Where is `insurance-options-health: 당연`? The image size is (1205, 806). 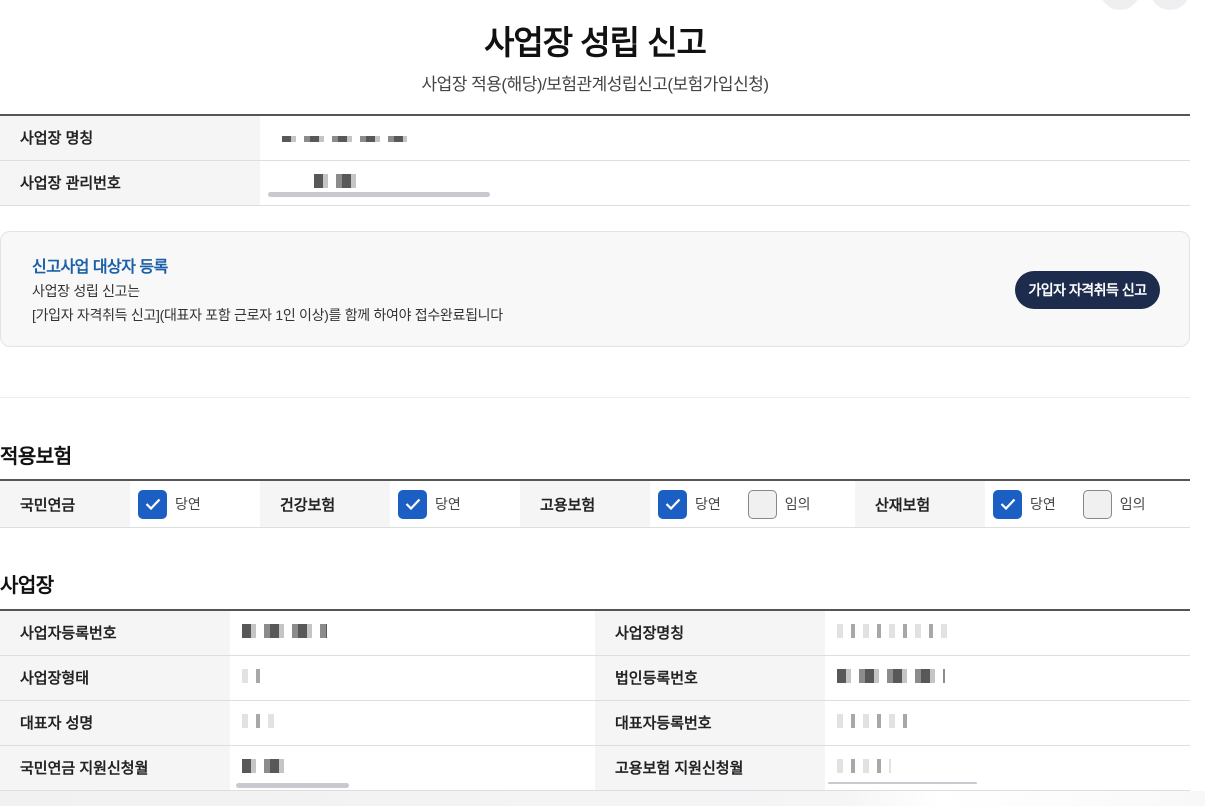
insurance-options-health: 당연 is located at coordinates (455, 504).